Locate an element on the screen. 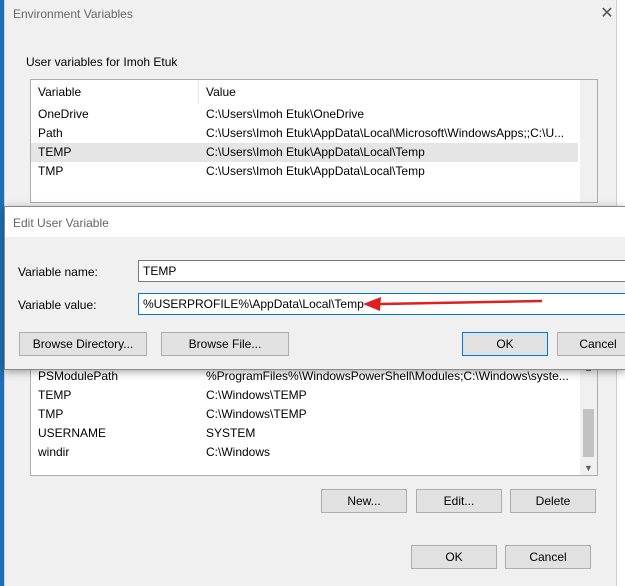  scroll-down-icon: ▼ is located at coordinates (588, 468).